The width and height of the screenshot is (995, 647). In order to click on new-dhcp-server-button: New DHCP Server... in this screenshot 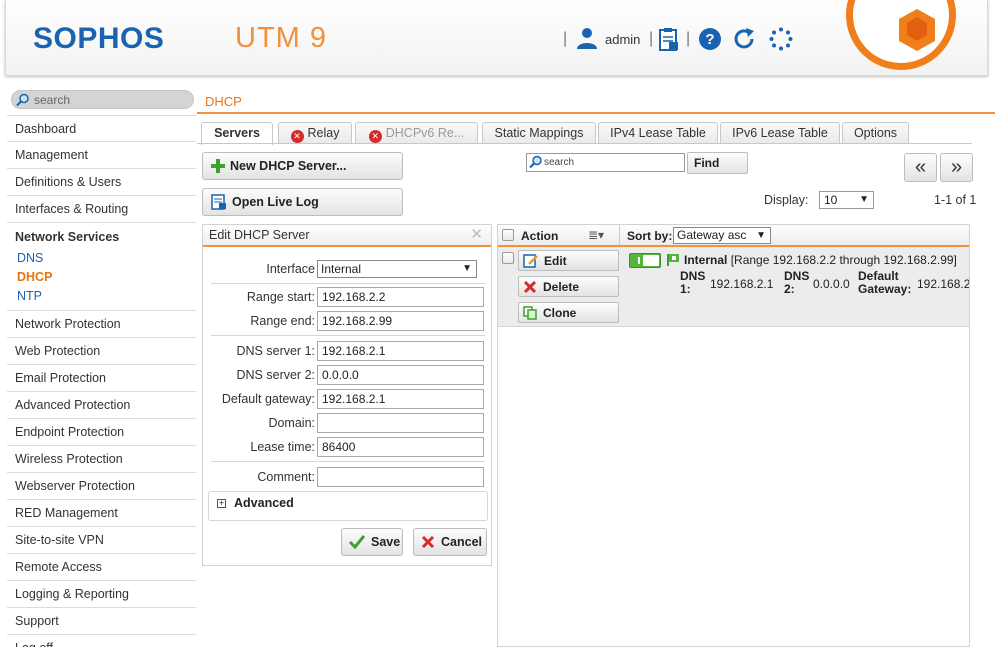, I will do `click(302, 166)`.